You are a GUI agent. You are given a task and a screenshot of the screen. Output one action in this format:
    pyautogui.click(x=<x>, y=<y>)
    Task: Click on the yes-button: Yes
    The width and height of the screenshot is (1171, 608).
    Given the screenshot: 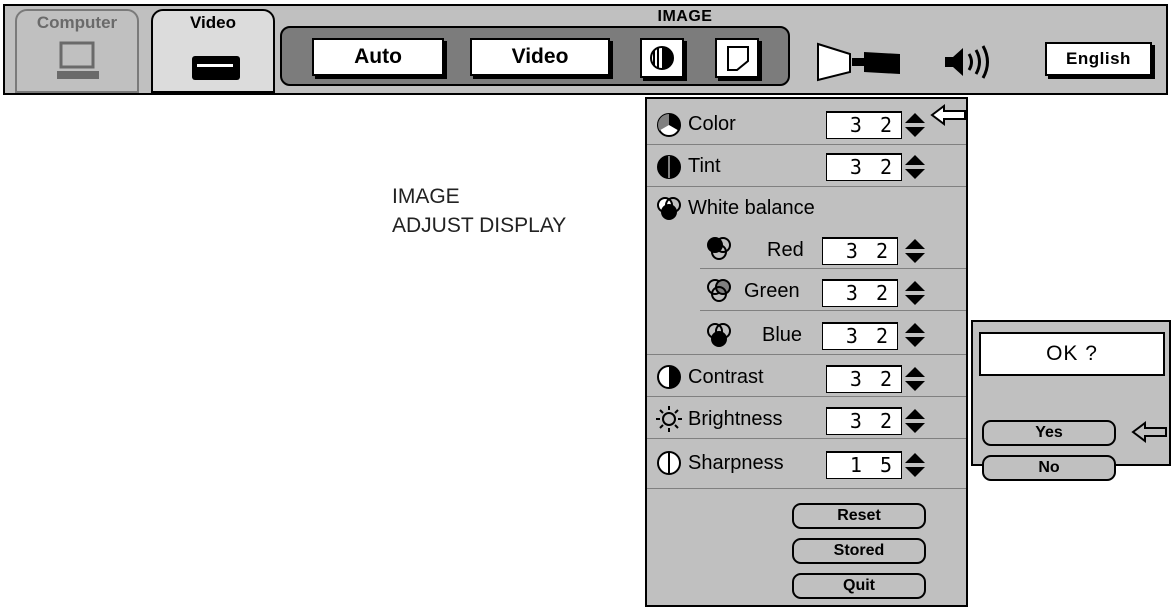 What is the action you would take?
    pyautogui.click(x=1049, y=433)
    